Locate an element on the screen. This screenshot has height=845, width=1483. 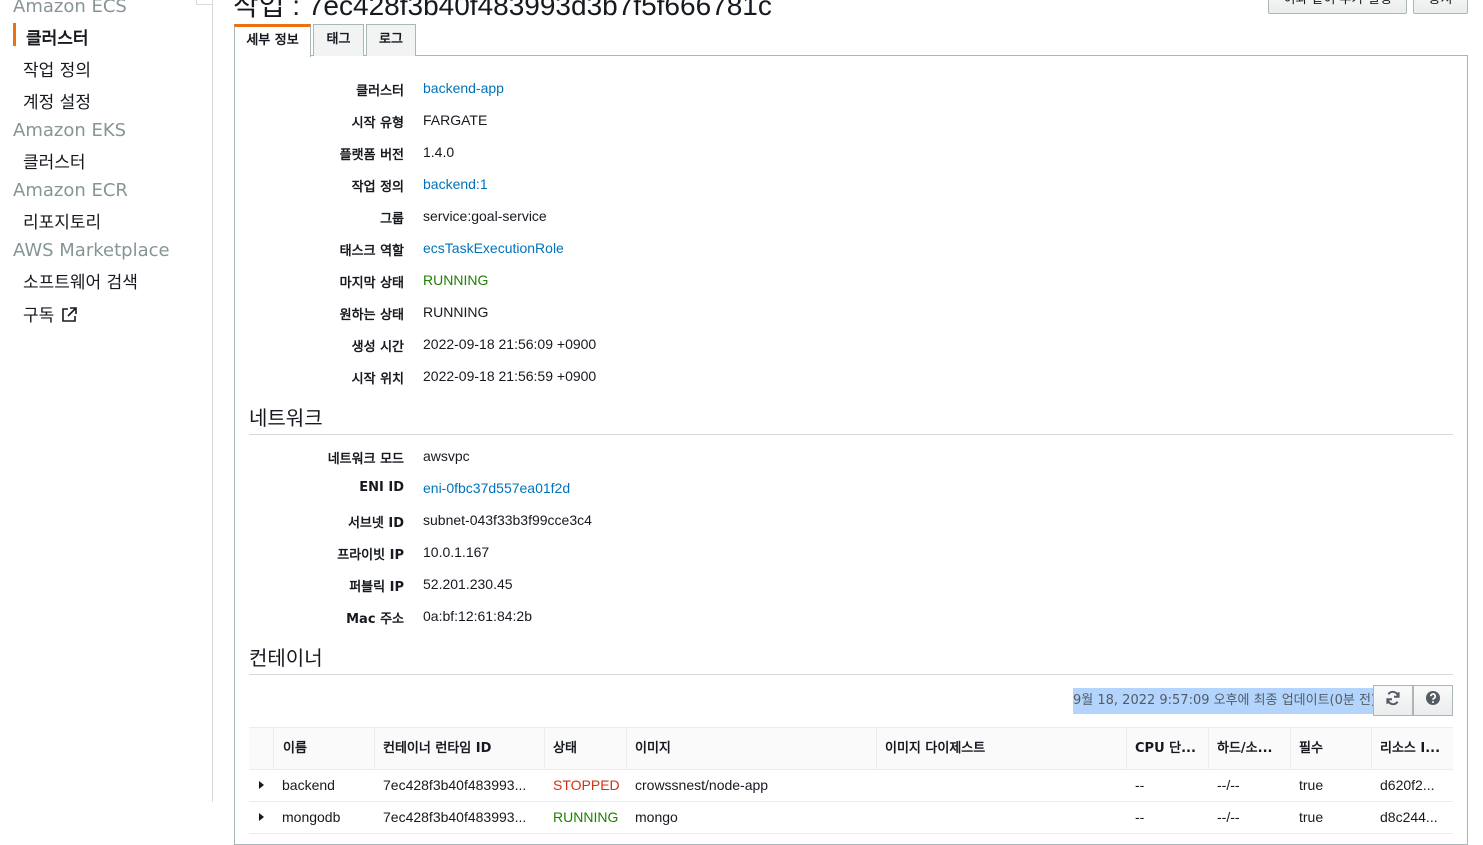
detail-value-desired-status: RUNNING is located at coordinates (456, 312).